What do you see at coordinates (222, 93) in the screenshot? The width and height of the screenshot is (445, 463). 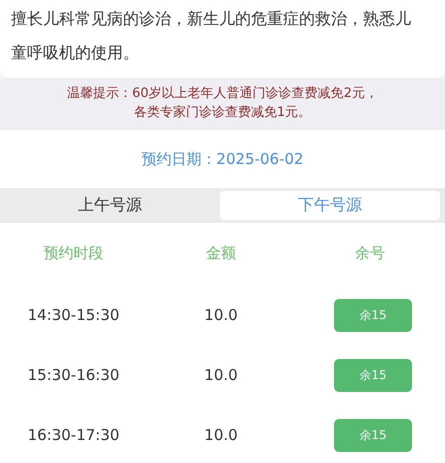 I see `notice-text: 温馨提示：60岁以上老年人普通门诊诊查费减免2元，` at bounding box center [222, 93].